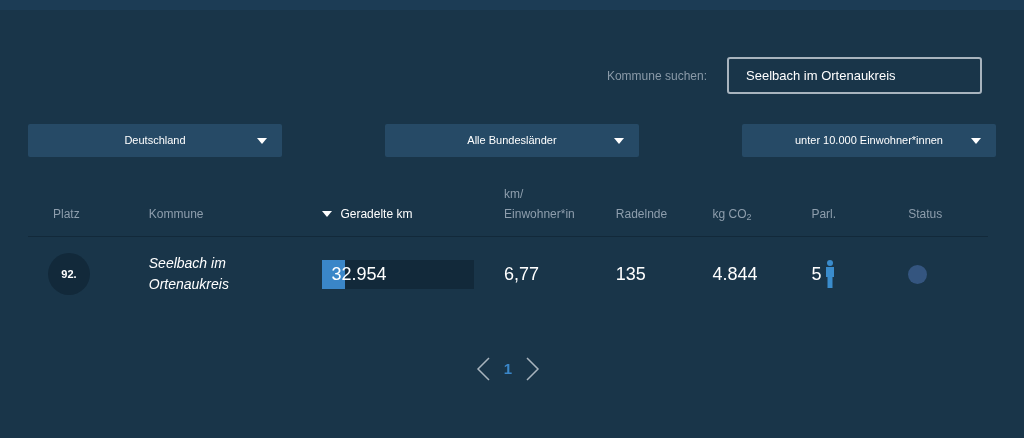  What do you see at coordinates (544, 204) in the screenshot?
I see `column-header: km/ Einwohner*in` at bounding box center [544, 204].